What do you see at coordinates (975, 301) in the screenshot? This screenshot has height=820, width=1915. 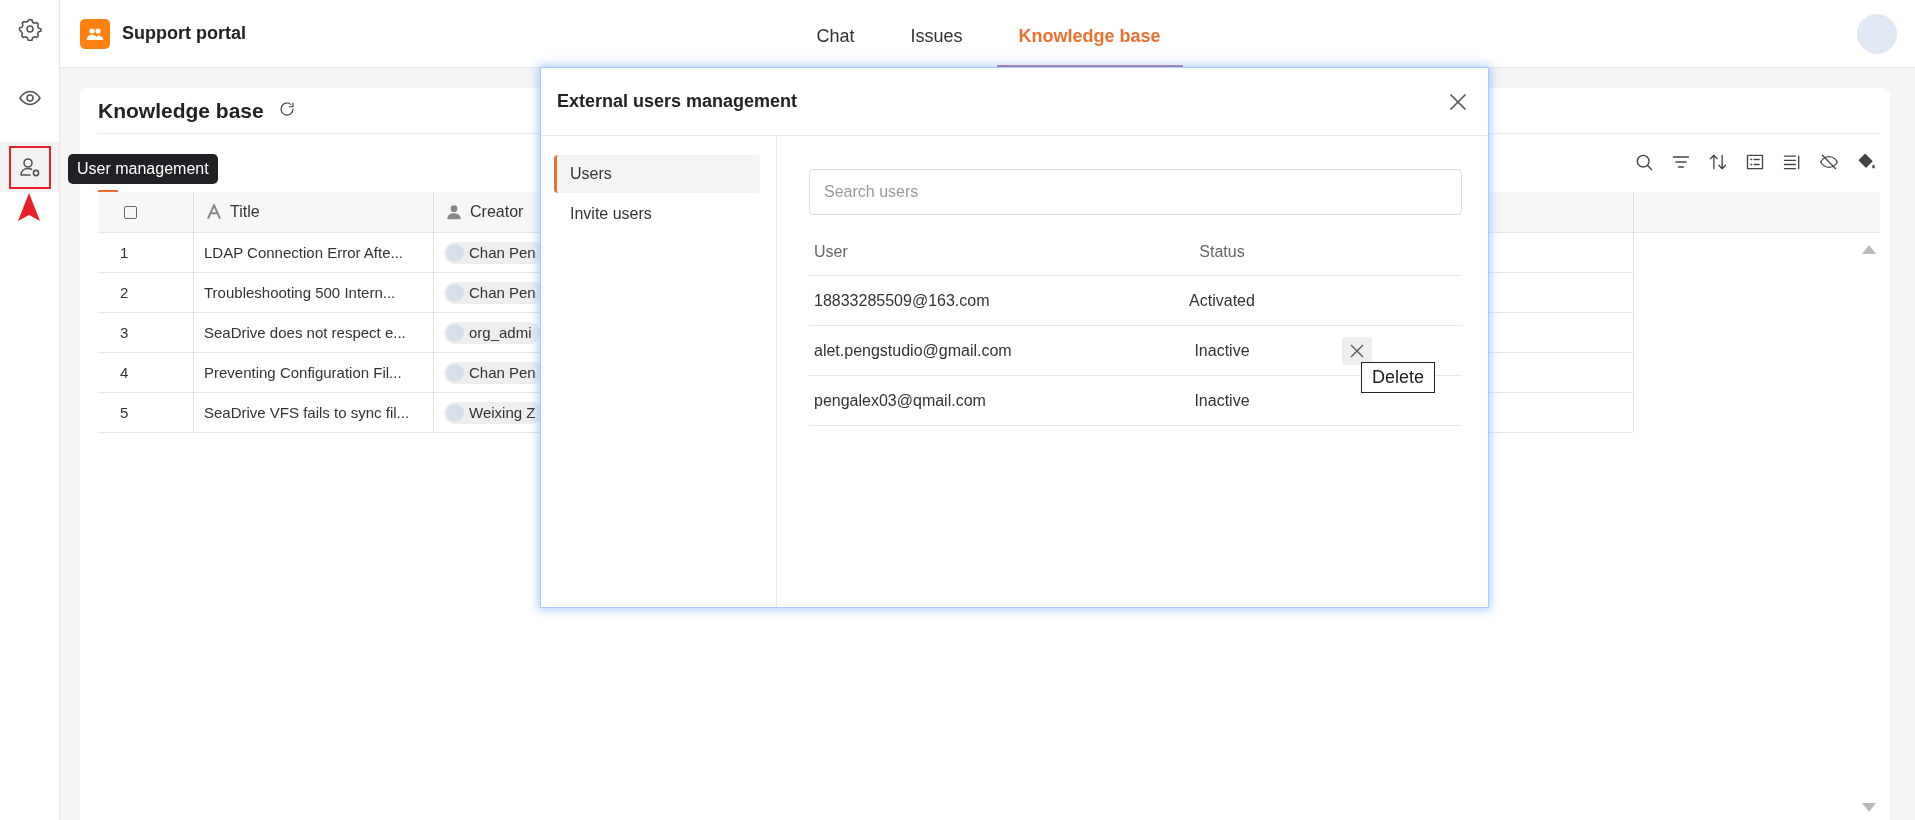 I see `user-email: 18833285509@163.com` at bounding box center [975, 301].